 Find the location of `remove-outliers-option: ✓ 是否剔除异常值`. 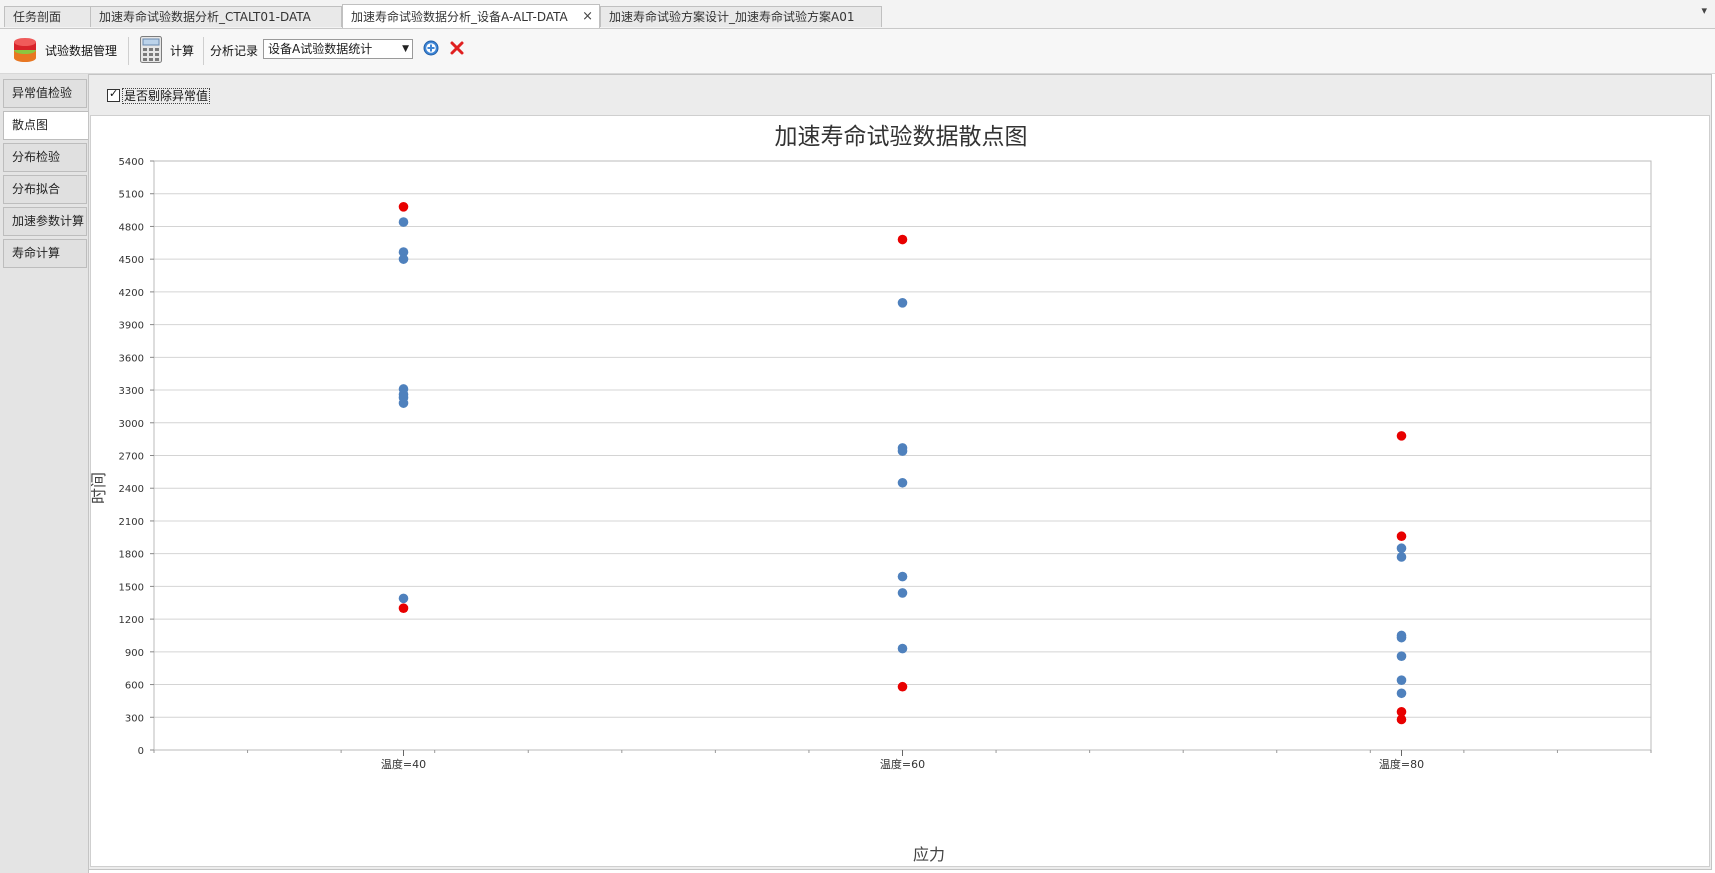

remove-outliers-option: ✓ 是否剔除异常值 is located at coordinates (159, 95).